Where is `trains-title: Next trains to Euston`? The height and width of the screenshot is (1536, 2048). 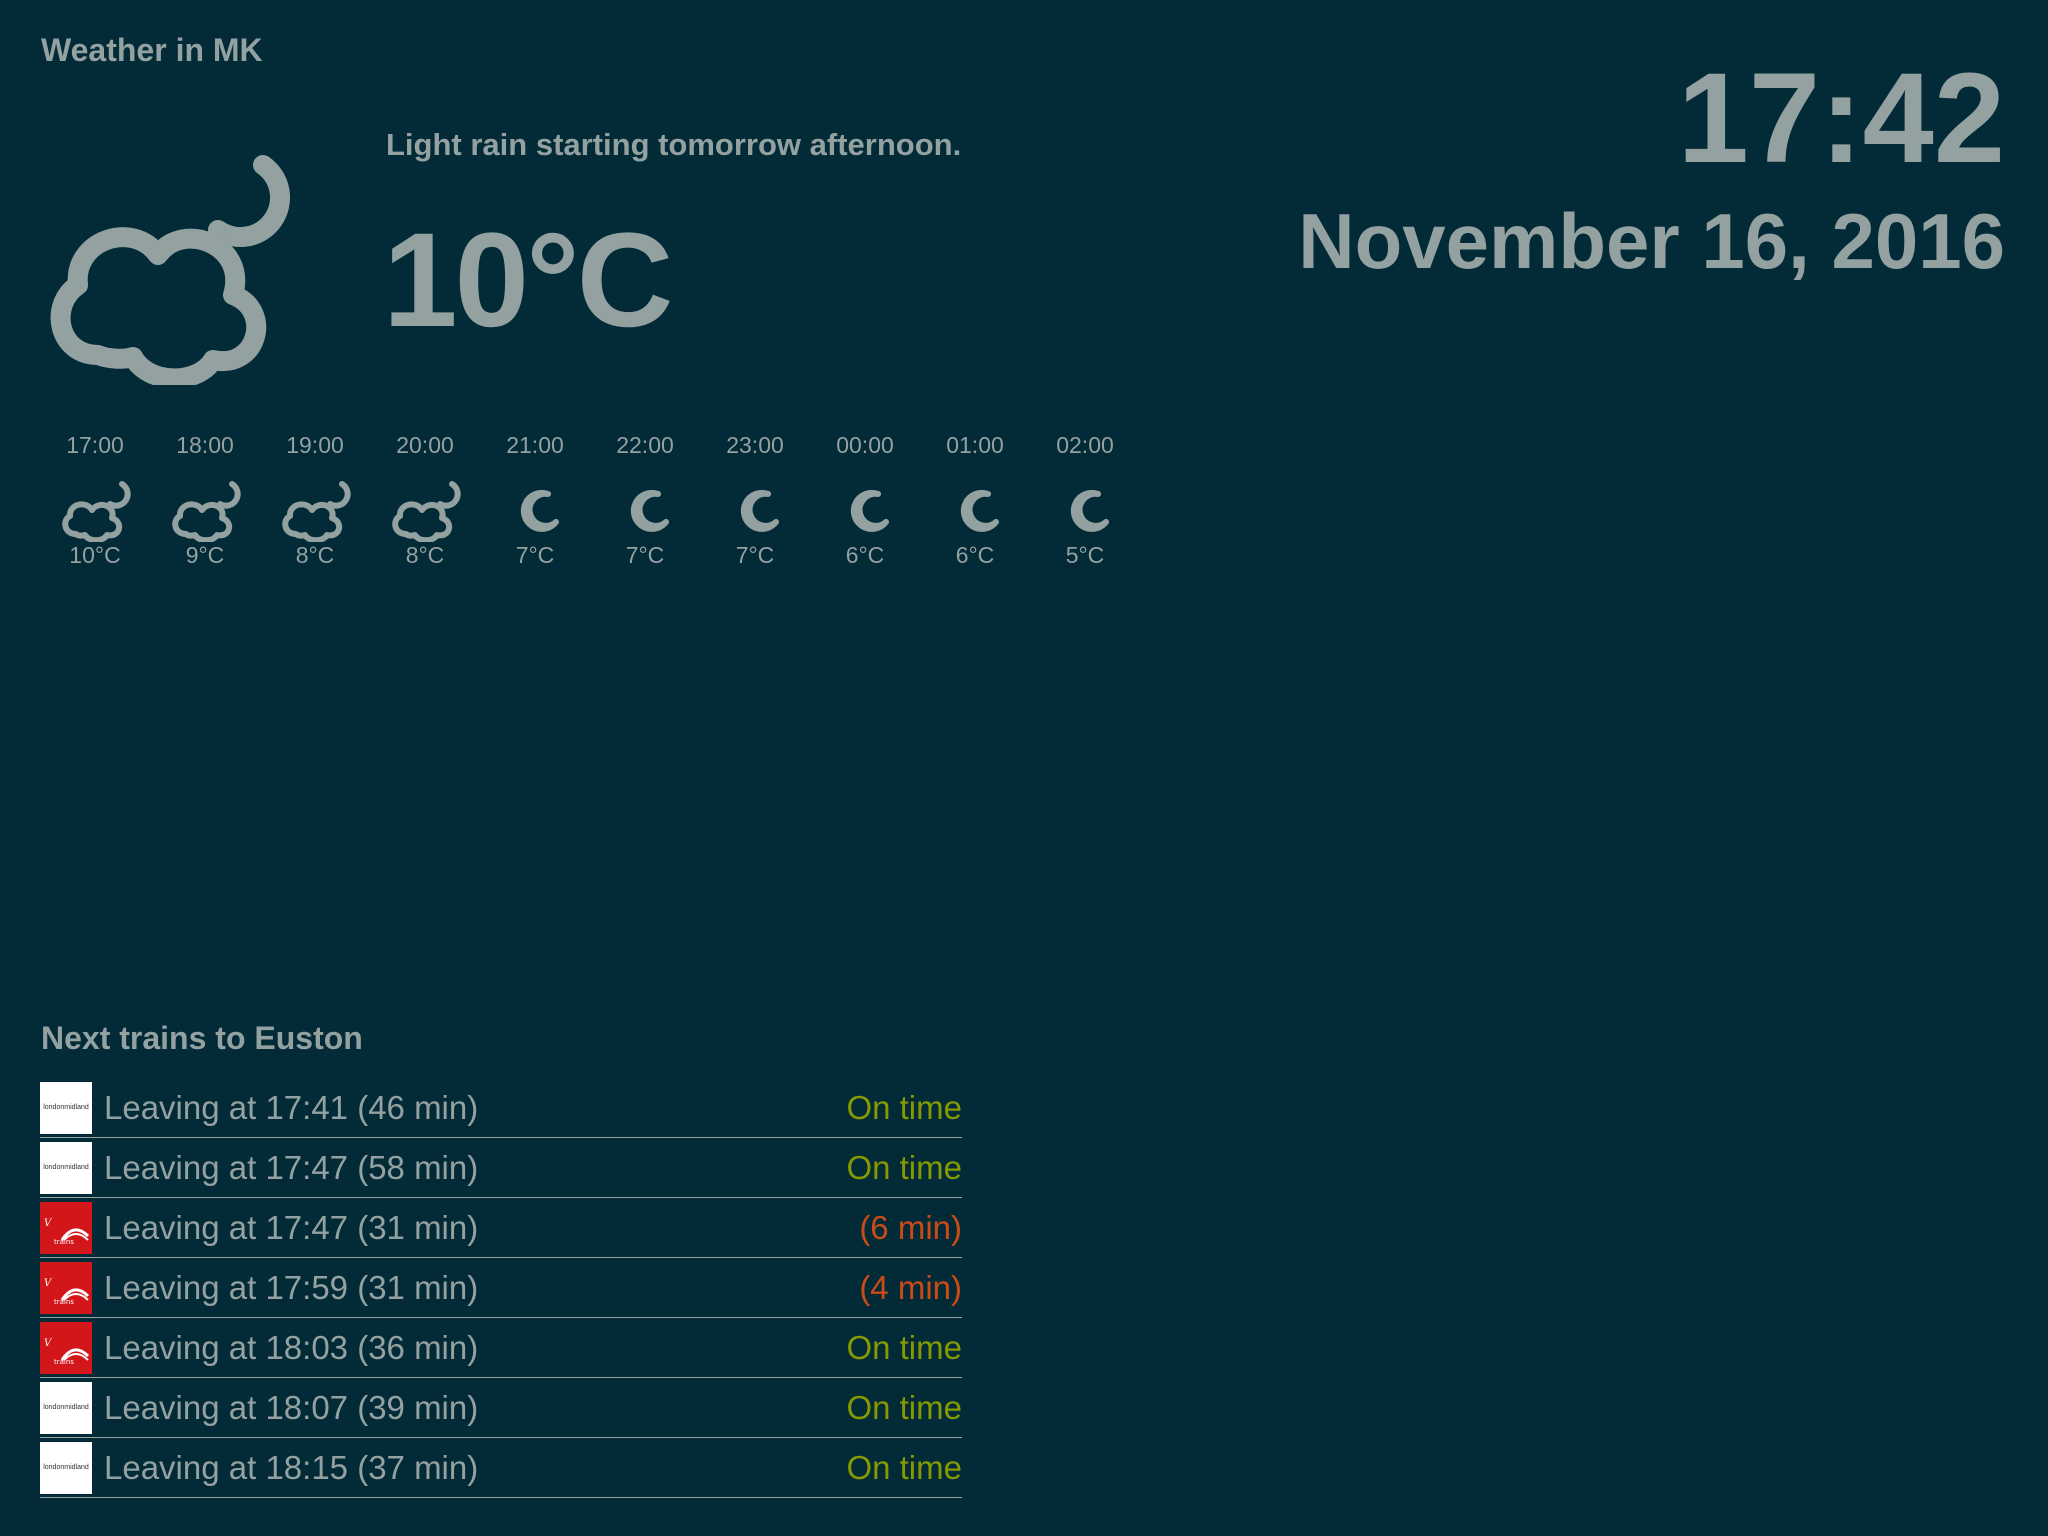 trains-title: Next trains to Euston is located at coordinates (202, 1038).